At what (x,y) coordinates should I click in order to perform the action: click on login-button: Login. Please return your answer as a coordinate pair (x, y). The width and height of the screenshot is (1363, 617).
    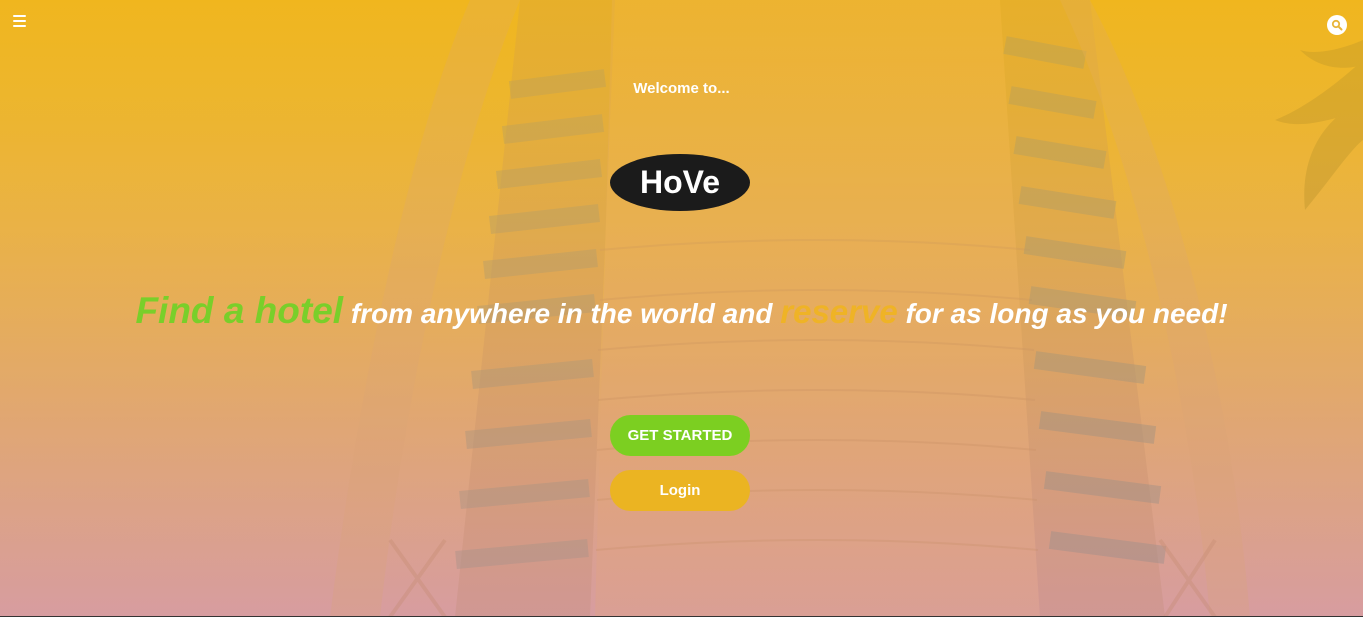
    Looking at the image, I should click on (680, 490).